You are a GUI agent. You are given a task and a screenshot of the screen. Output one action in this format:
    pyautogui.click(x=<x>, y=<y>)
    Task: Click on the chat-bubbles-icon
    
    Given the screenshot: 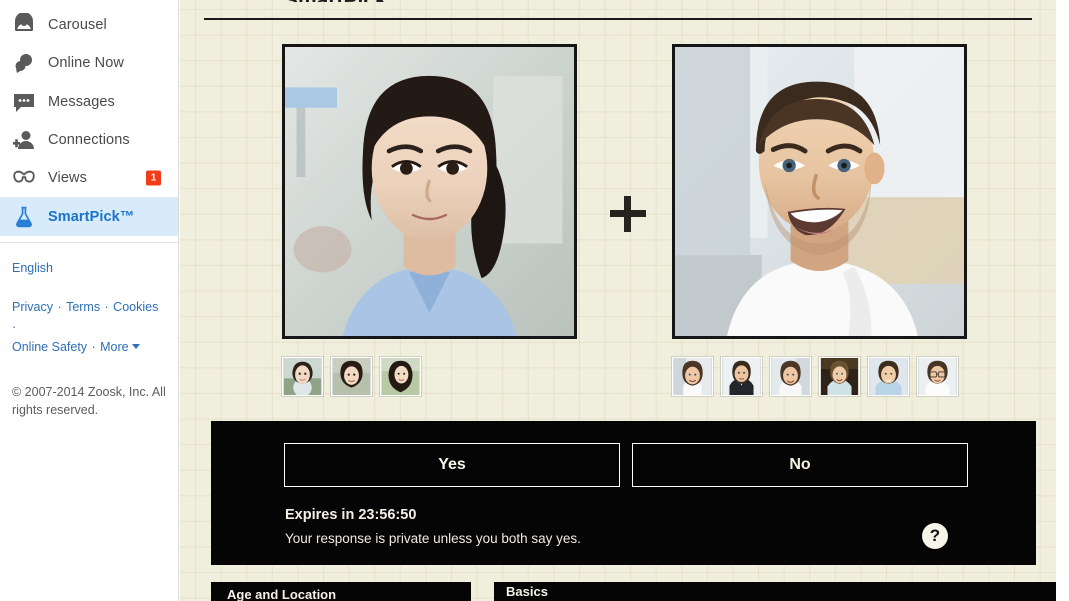 What is the action you would take?
    pyautogui.click(x=24, y=63)
    